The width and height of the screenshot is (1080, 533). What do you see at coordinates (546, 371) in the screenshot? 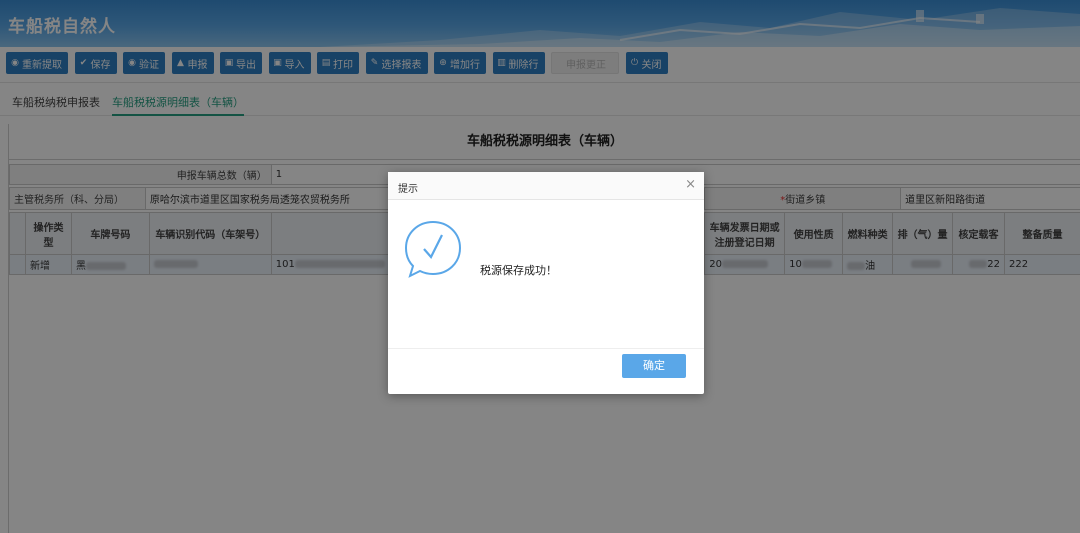
I see `dialog-footer: 确定` at bounding box center [546, 371].